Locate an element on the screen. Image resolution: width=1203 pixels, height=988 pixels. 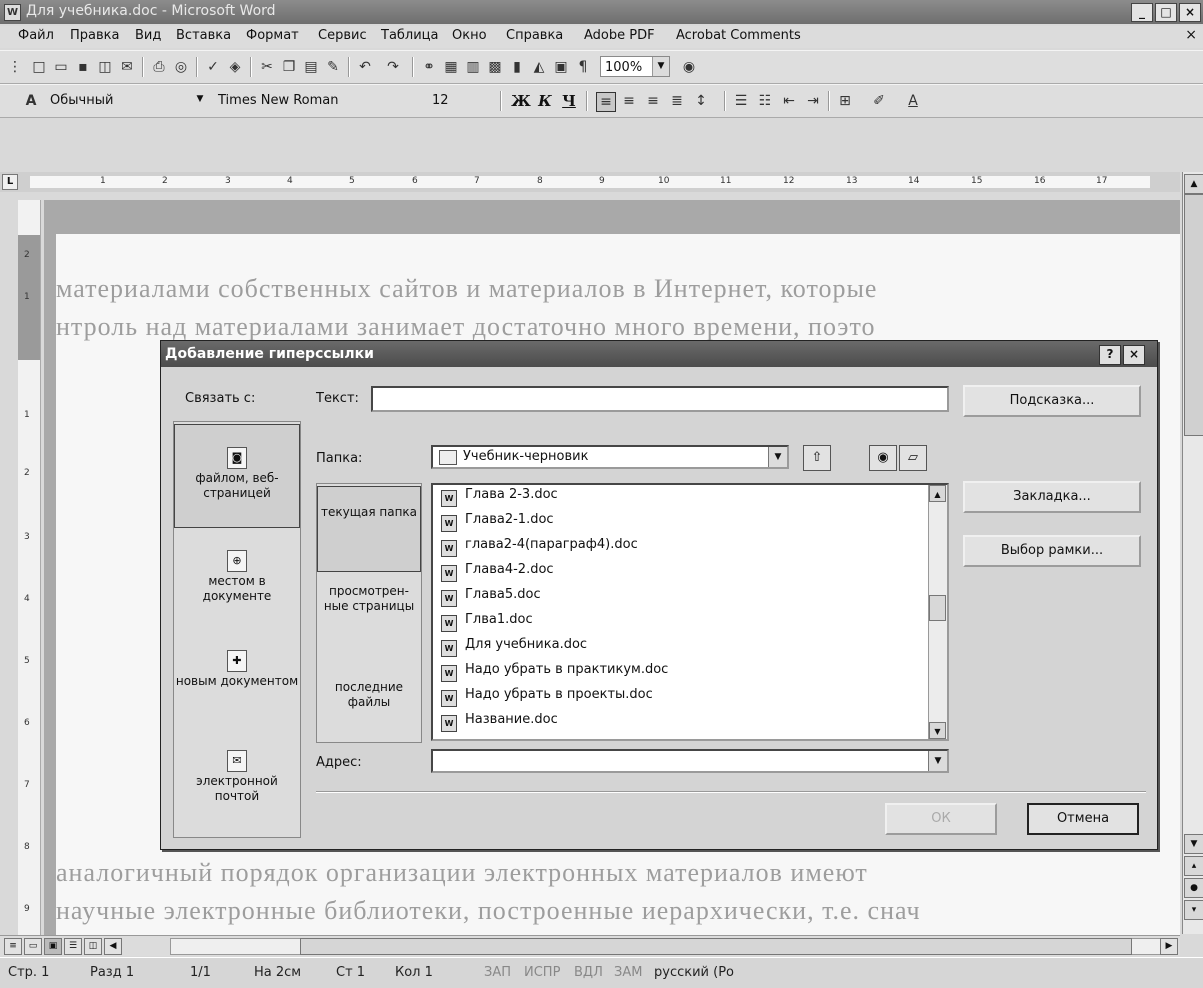
toolbar-grip-icon: ⋮ is located at coordinates (15, 67).